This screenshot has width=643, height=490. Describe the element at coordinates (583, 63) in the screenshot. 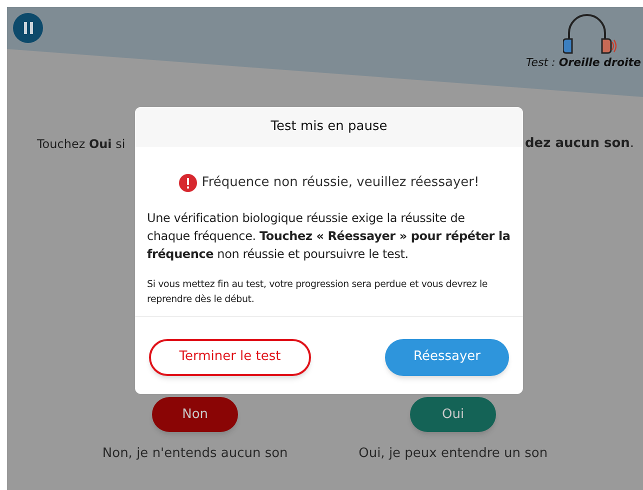

I see `test-ear-label: Test : Oreille droite` at that location.